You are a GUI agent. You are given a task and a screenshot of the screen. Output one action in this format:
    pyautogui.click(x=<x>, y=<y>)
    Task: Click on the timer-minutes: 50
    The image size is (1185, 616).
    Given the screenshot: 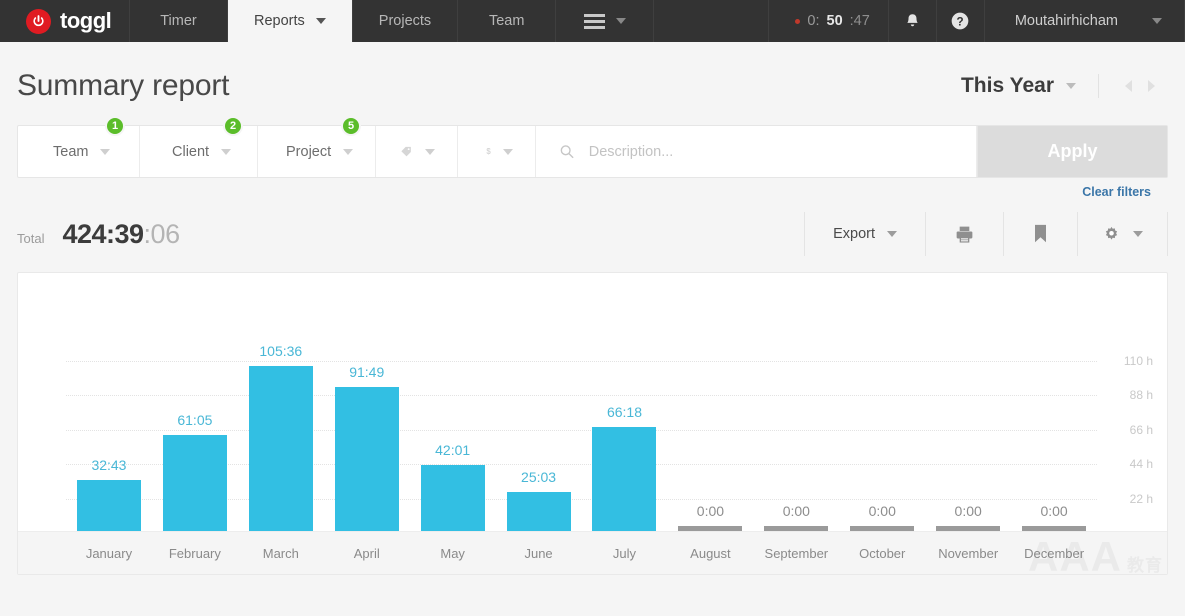 What is the action you would take?
    pyautogui.click(x=834, y=21)
    